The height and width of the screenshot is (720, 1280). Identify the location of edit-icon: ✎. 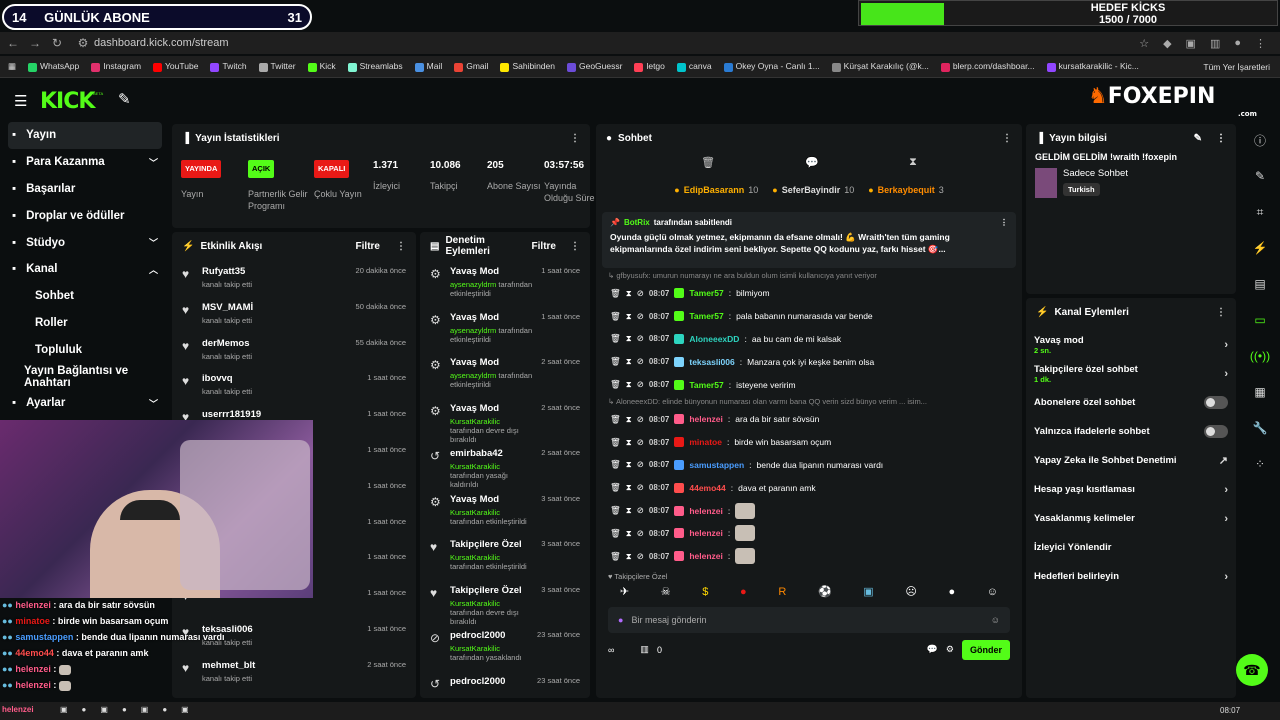
(1198, 138).